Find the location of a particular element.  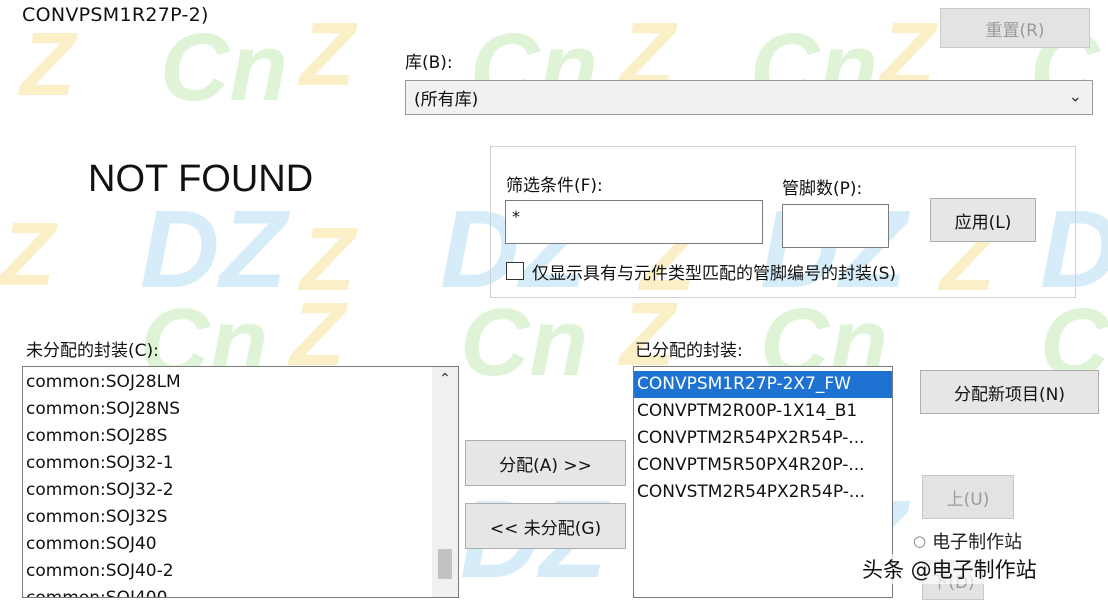

list-item: common:SOJ32-2 is located at coordinates (240, 490).